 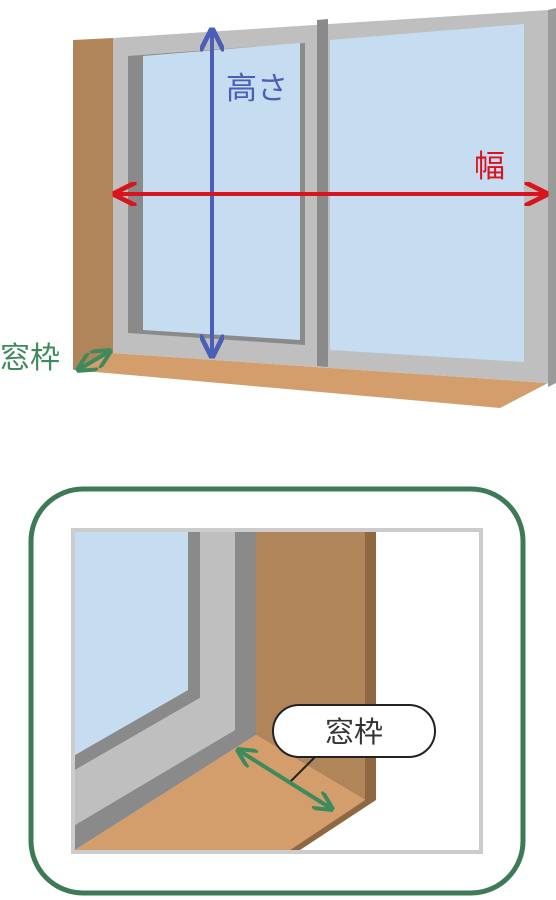 I want to click on center-mullion-light, so click(x=311, y=203).